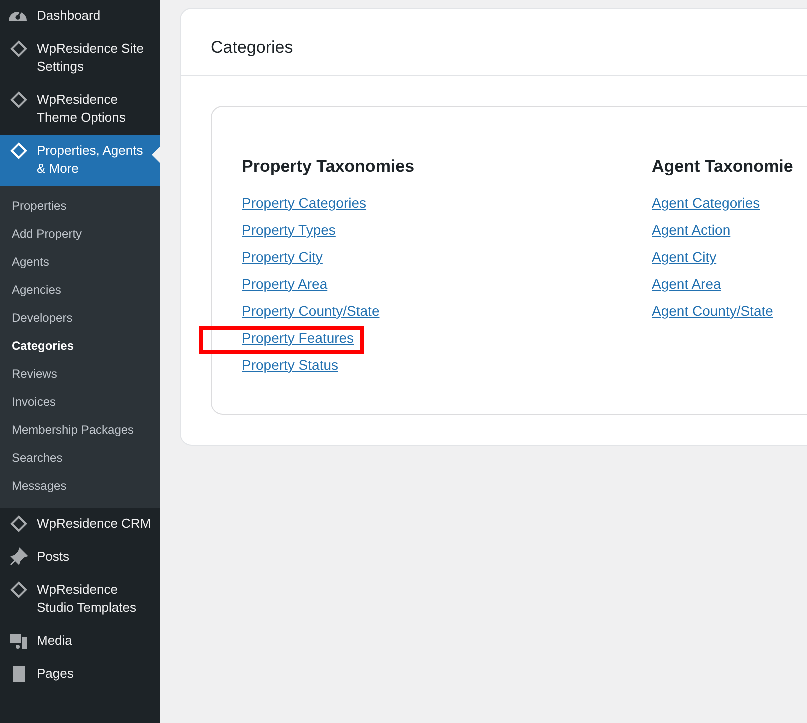 The width and height of the screenshot is (807, 723). What do you see at coordinates (80, 262) in the screenshot?
I see `submenu-item: Agents` at bounding box center [80, 262].